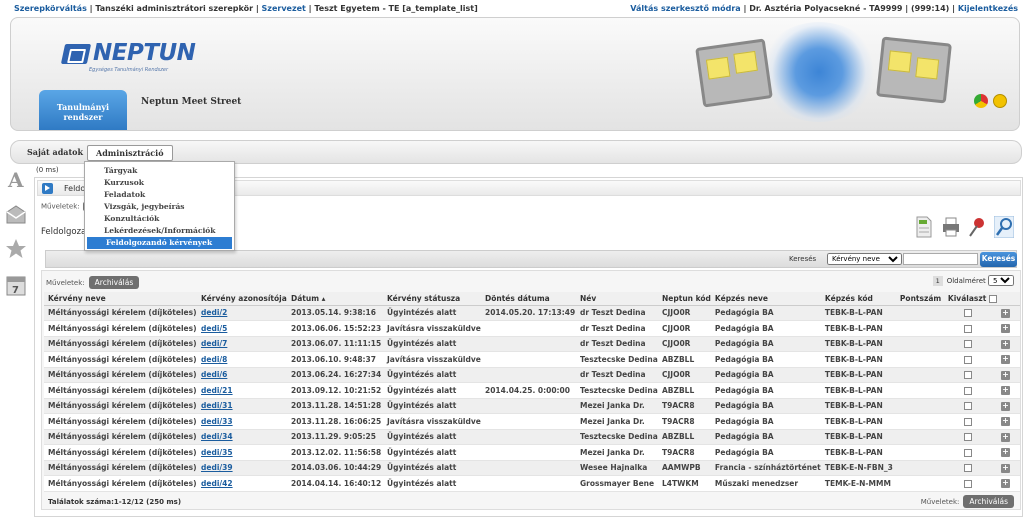 Image resolution: width=1024 pixels, height=519 pixels. I want to click on col-neptun-code: Neptun kód, so click(684, 299).